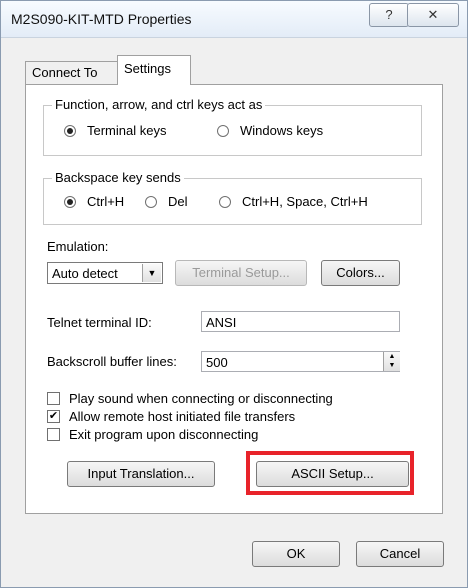  What do you see at coordinates (99, 322) in the screenshot?
I see `telnet-id-label: Telnet terminal ID:` at bounding box center [99, 322].